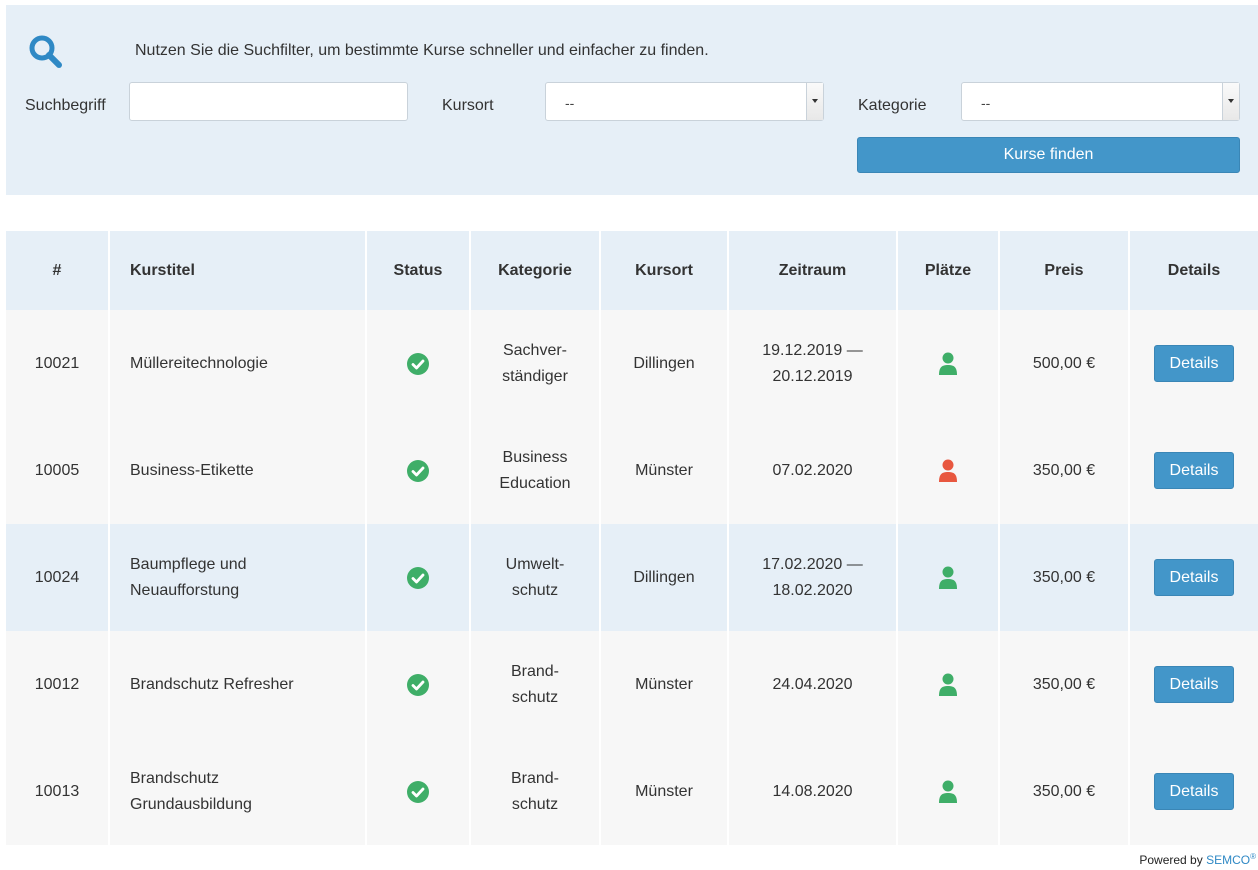 Image resolution: width=1258 pixels, height=870 pixels. Describe the element at coordinates (238, 470) in the screenshot. I see `cell-title: Business-Etikette` at that location.